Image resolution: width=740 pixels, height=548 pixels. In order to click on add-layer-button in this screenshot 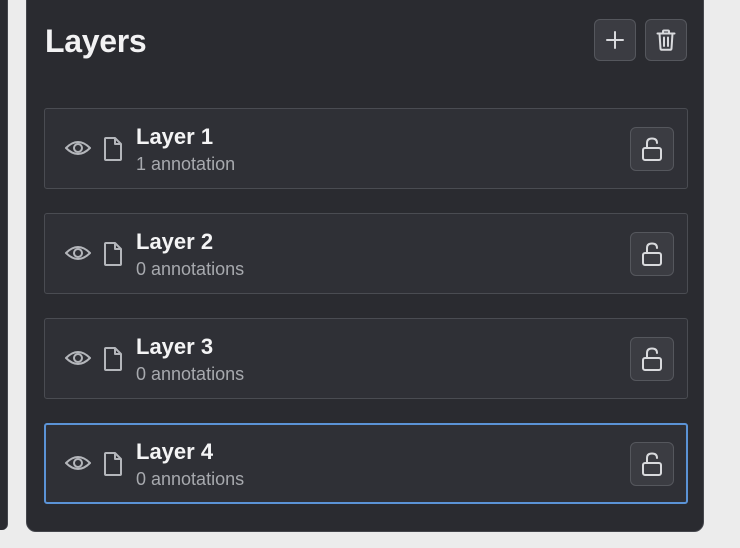, I will do `click(615, 40)`.